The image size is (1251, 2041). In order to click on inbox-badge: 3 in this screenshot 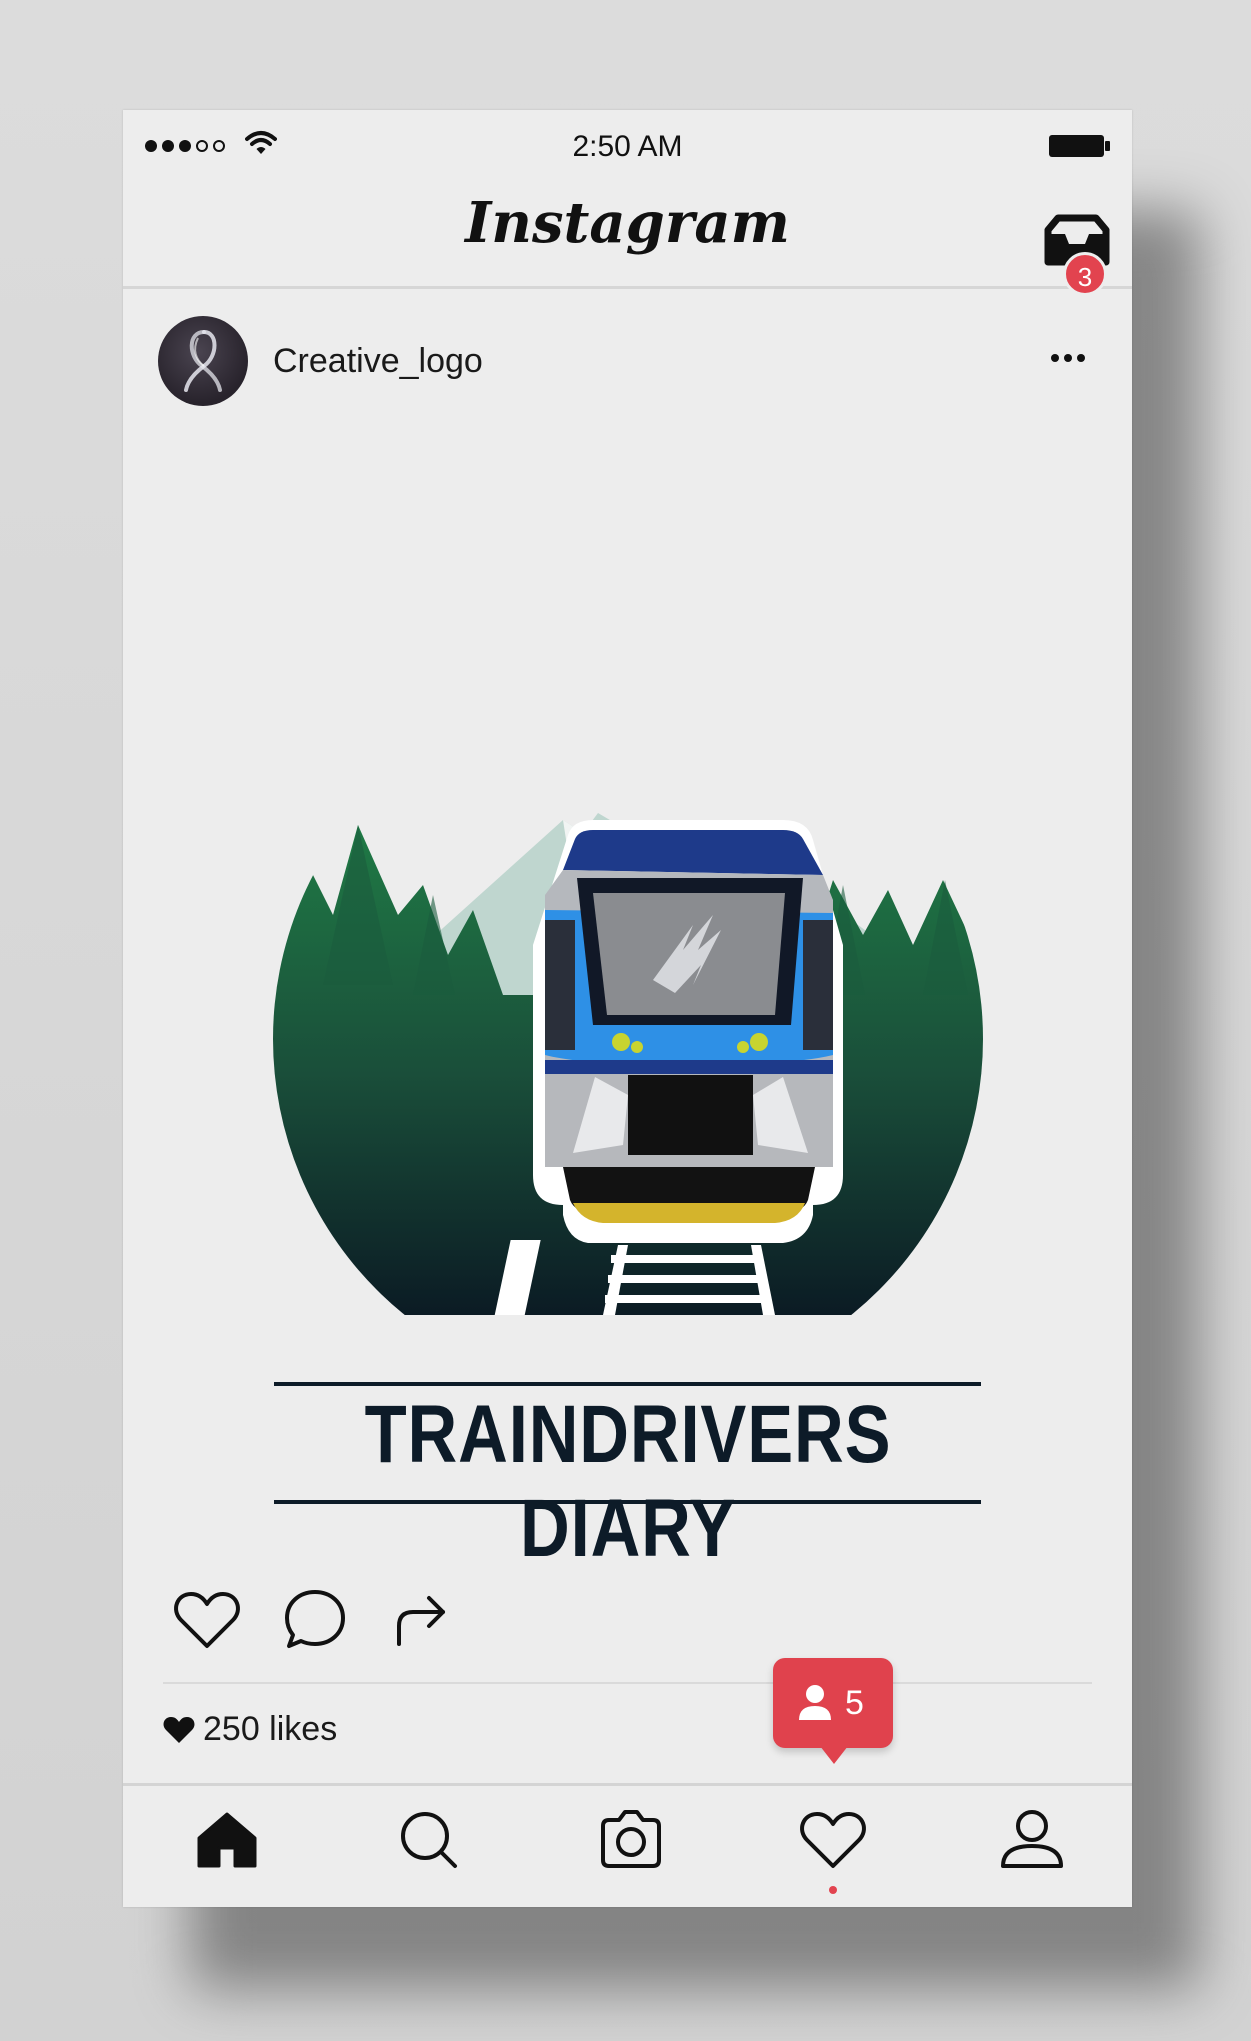, I will do `click(1085, 274)`.